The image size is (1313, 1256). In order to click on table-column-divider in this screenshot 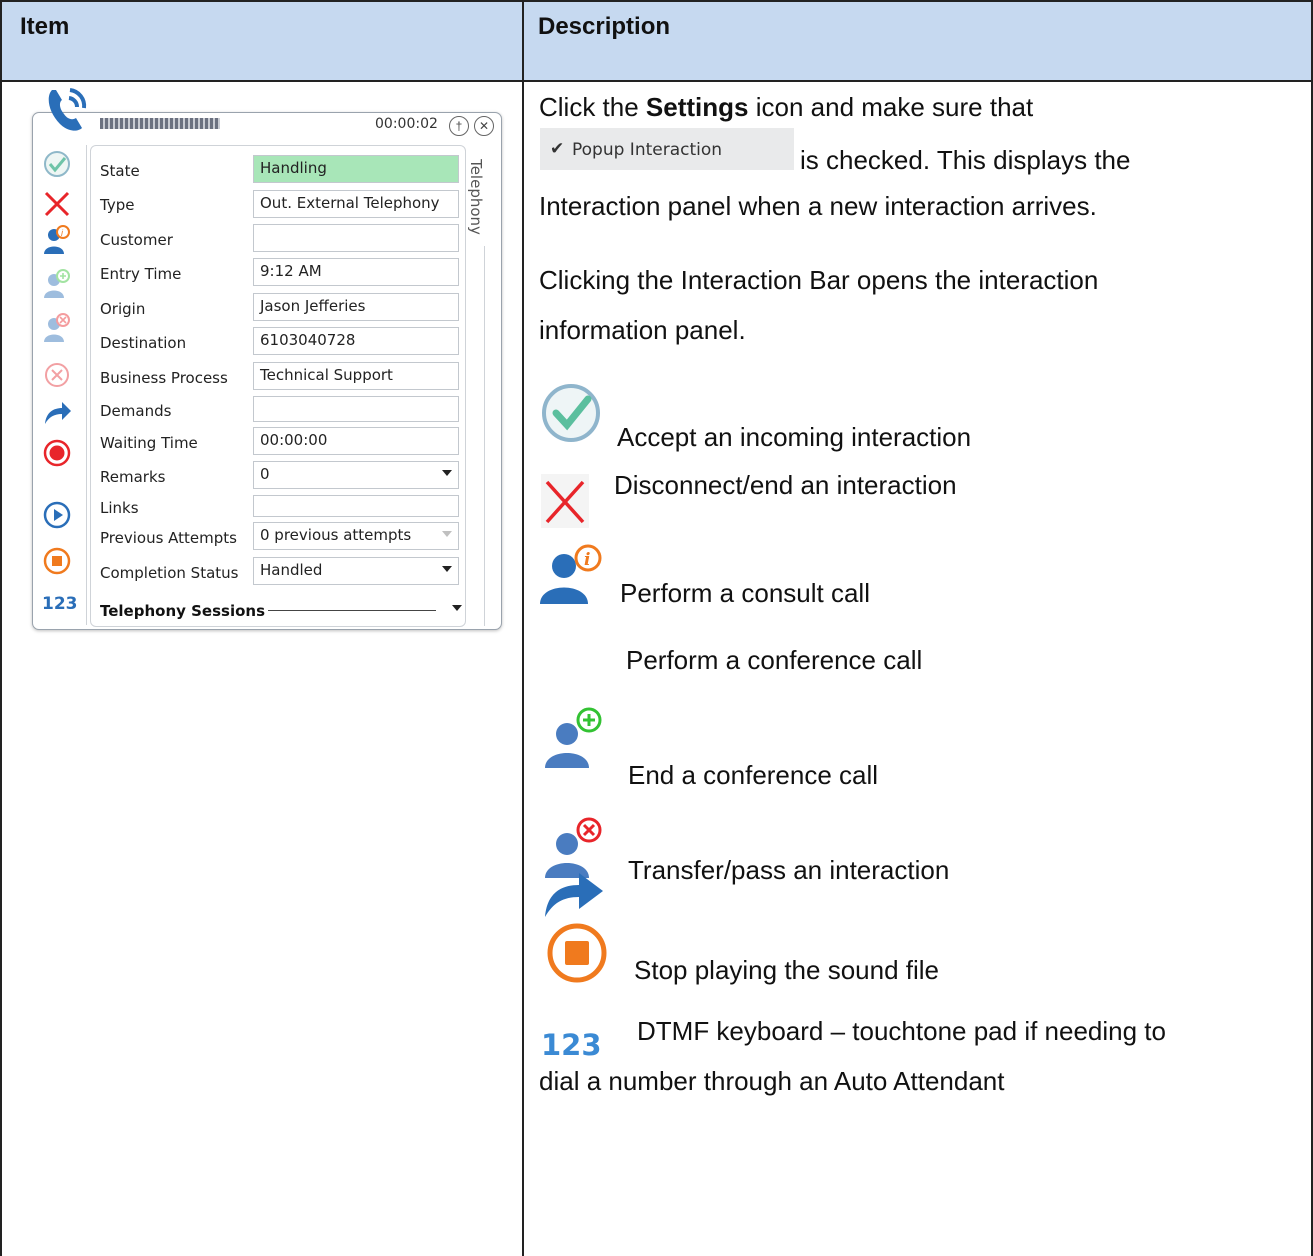, I will do `click(523, 628)`.